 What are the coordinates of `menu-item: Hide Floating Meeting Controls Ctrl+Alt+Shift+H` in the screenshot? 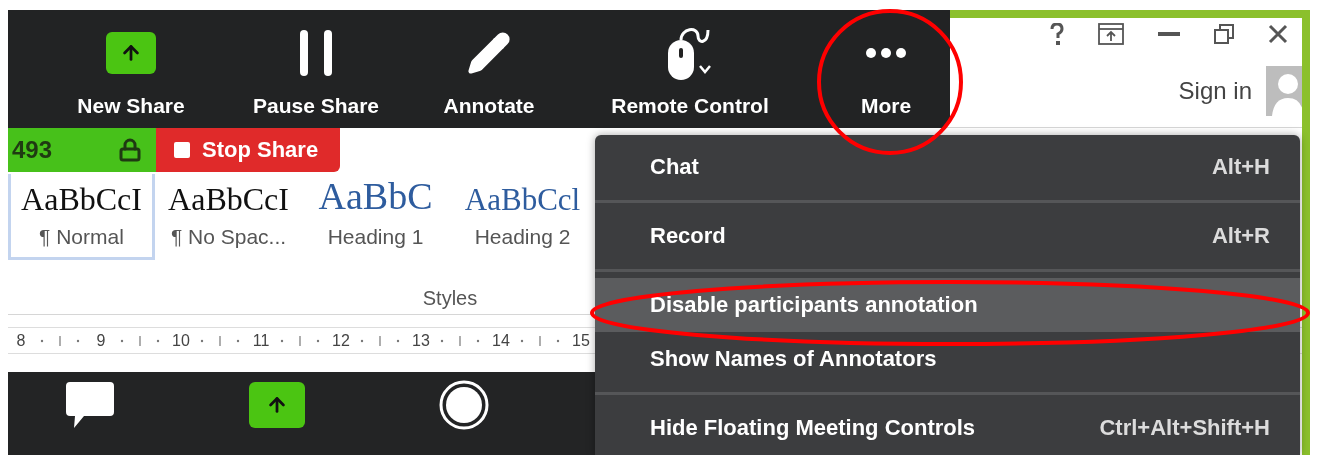 It's located at (947, 428).